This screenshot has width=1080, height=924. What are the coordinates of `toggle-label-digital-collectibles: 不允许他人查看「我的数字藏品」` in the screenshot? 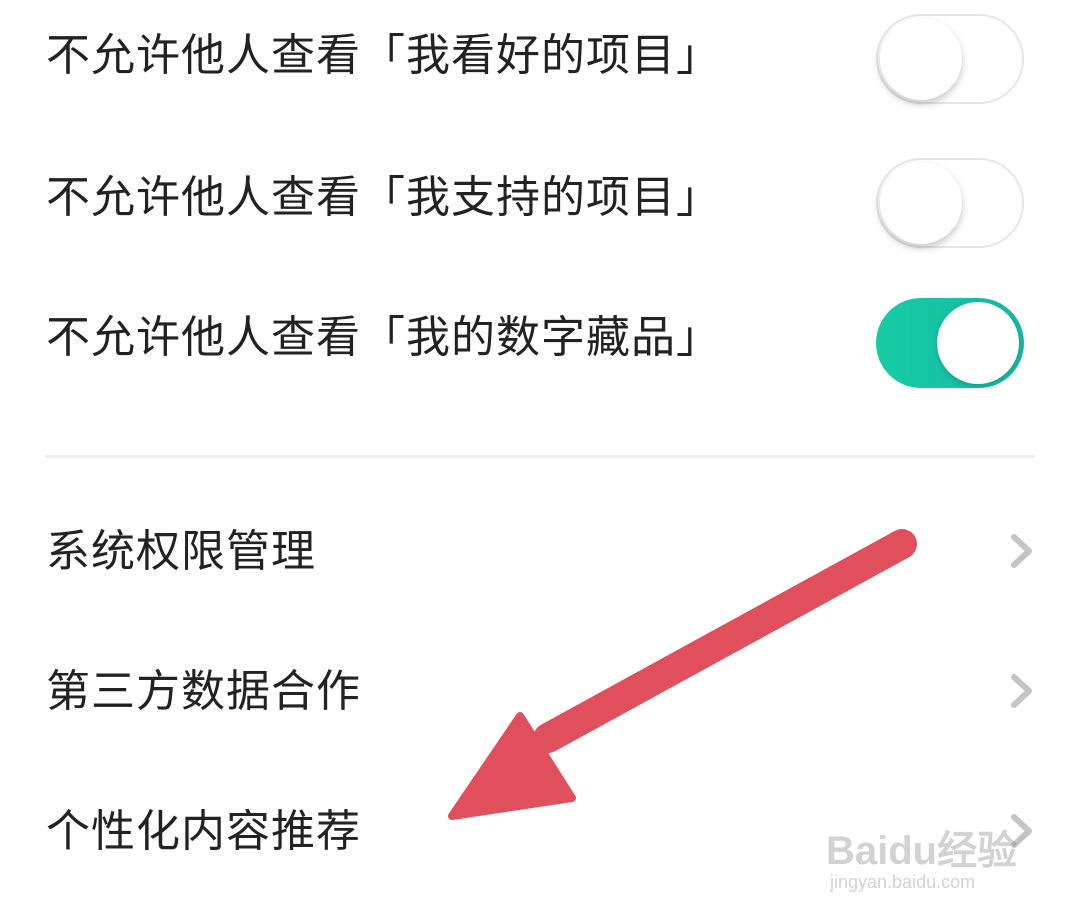 It's located at (383, 337).